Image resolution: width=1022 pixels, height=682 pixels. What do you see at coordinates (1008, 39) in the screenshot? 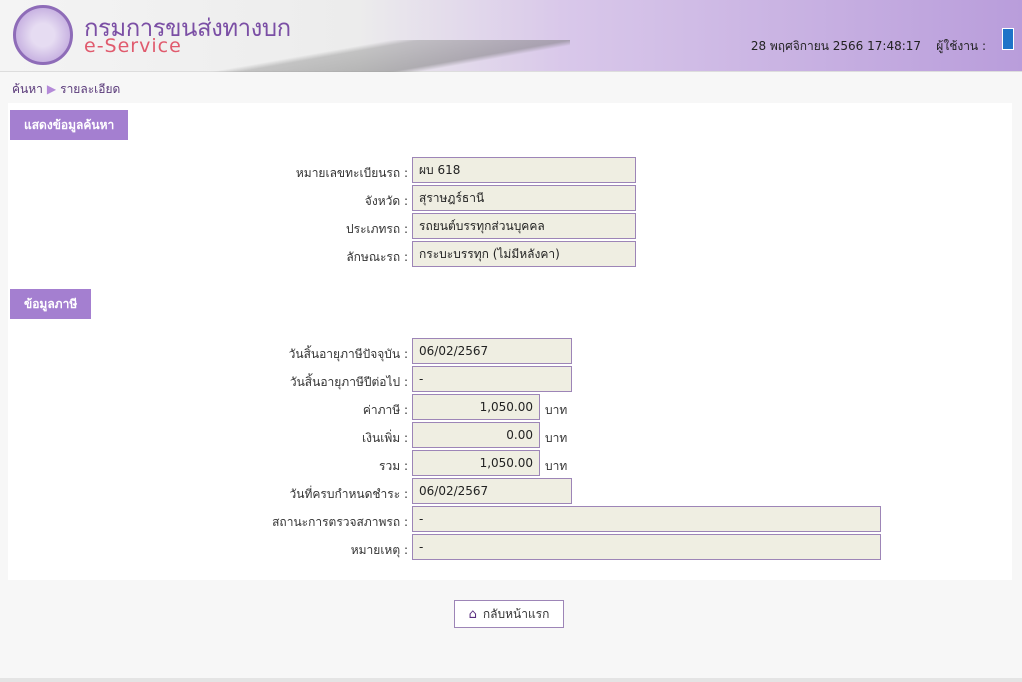
I see `logout-door-icon` at bounding box center [1008, 39].